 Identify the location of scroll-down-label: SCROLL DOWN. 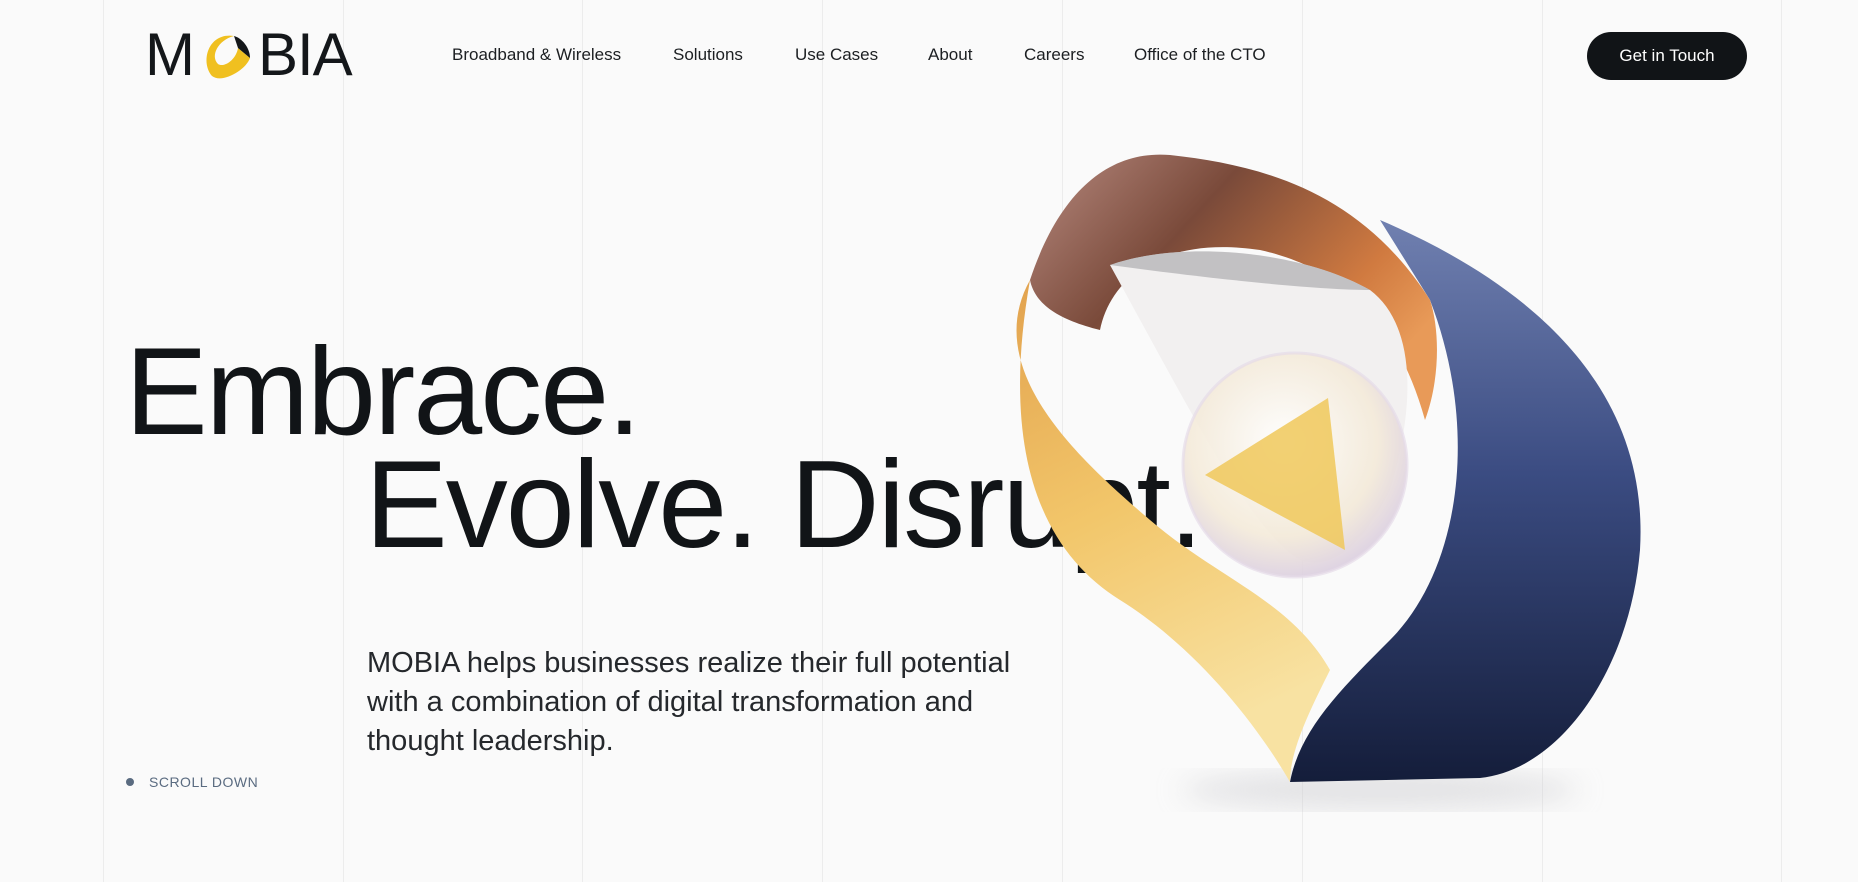
(204, 782).